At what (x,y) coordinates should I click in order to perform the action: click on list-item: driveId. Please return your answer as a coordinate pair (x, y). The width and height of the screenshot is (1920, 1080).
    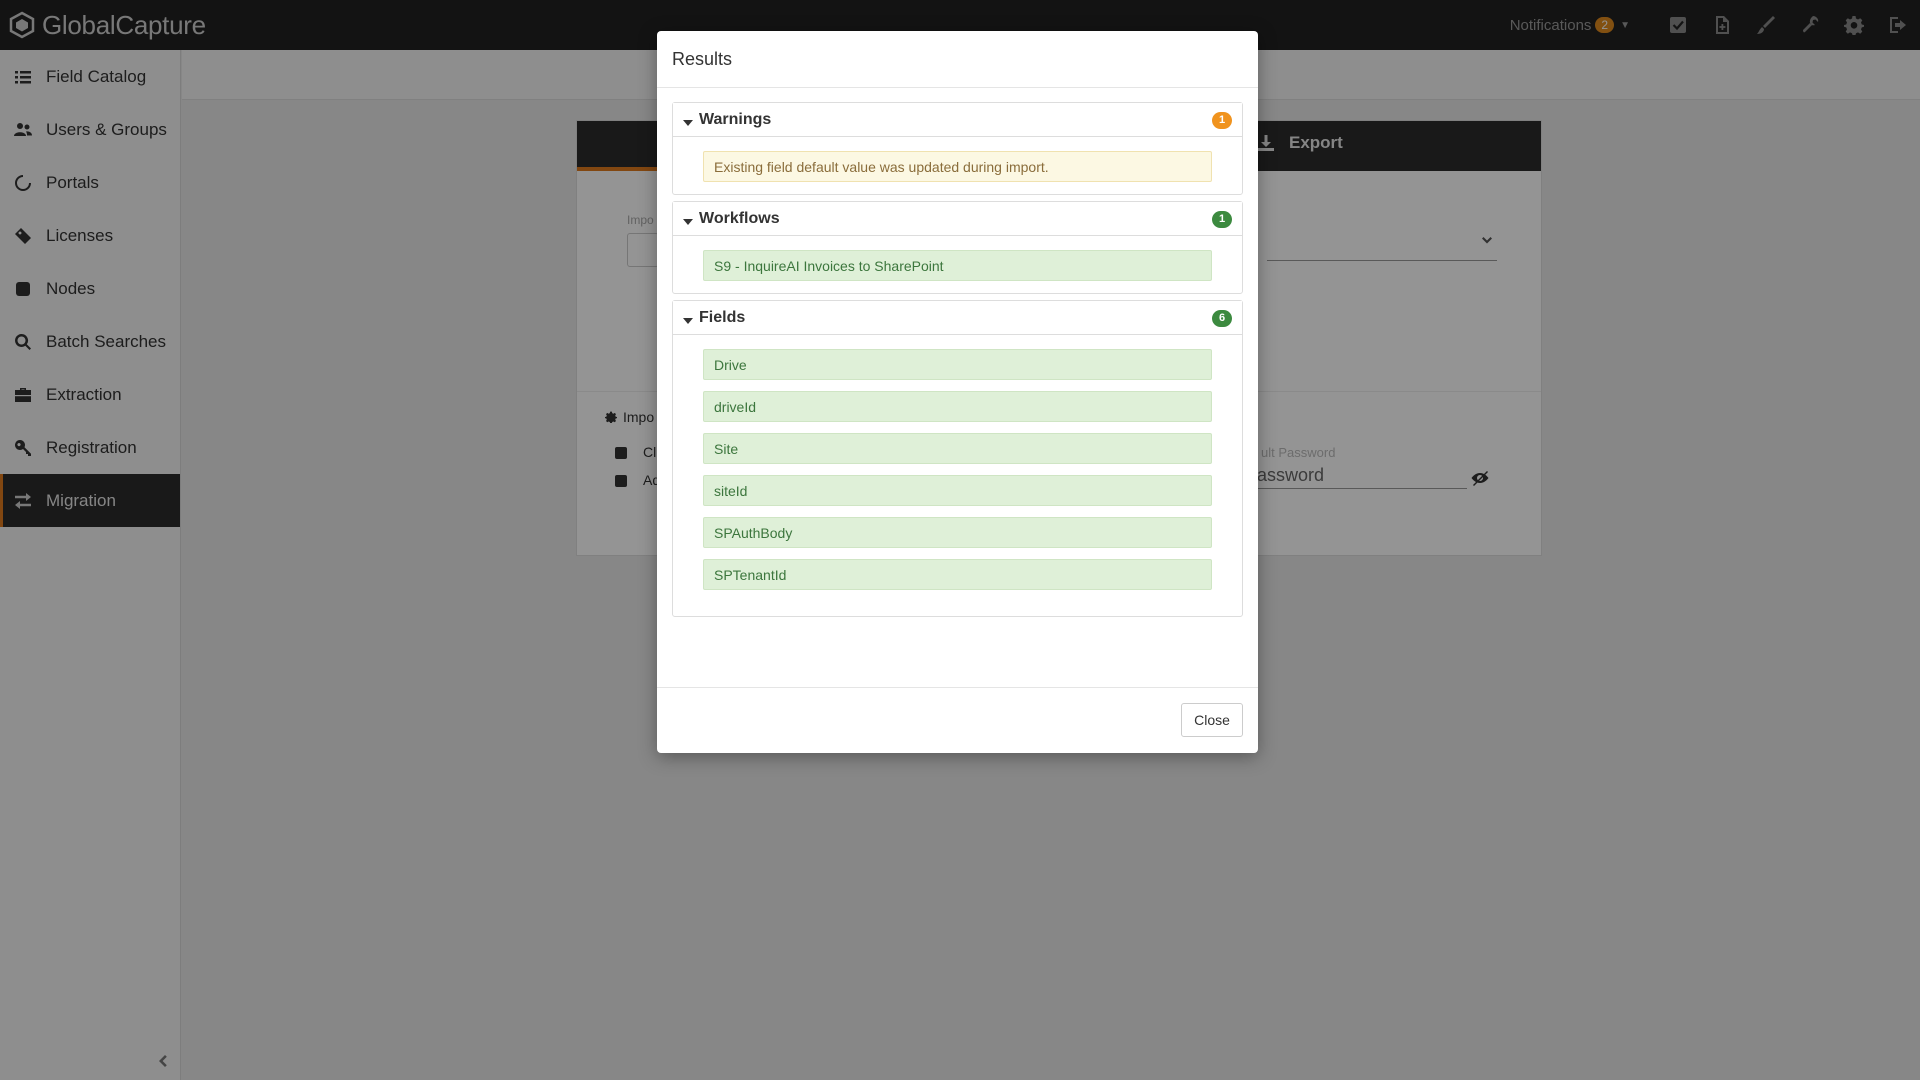
    Looking at the image, I should click on (957, 406).